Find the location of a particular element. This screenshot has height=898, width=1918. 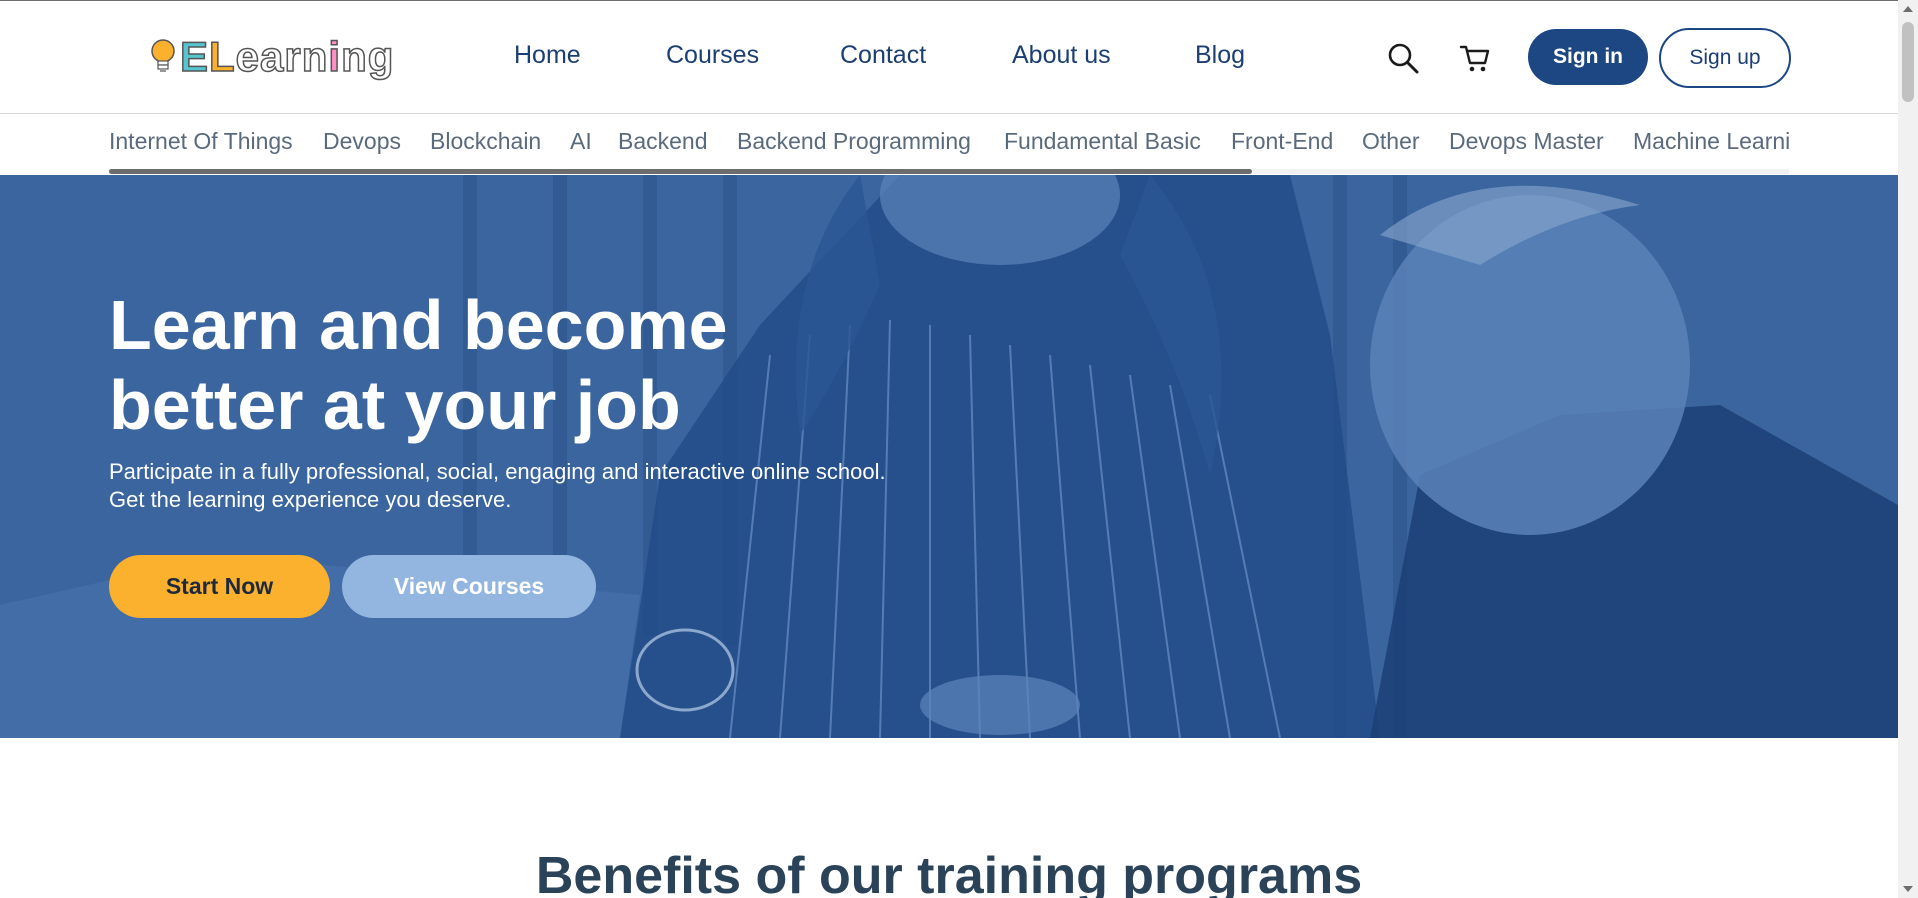

category-scroll-thumb is located at coordinates (680, 171).